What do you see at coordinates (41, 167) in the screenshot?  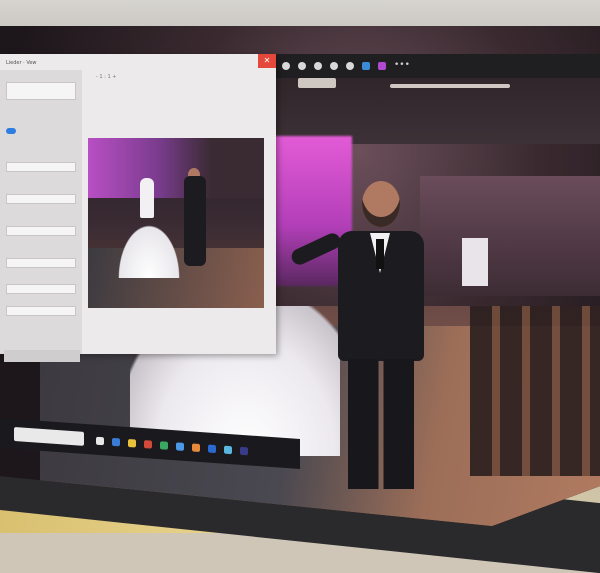 I see `format-dropdown` at bounding box center [41, 167].